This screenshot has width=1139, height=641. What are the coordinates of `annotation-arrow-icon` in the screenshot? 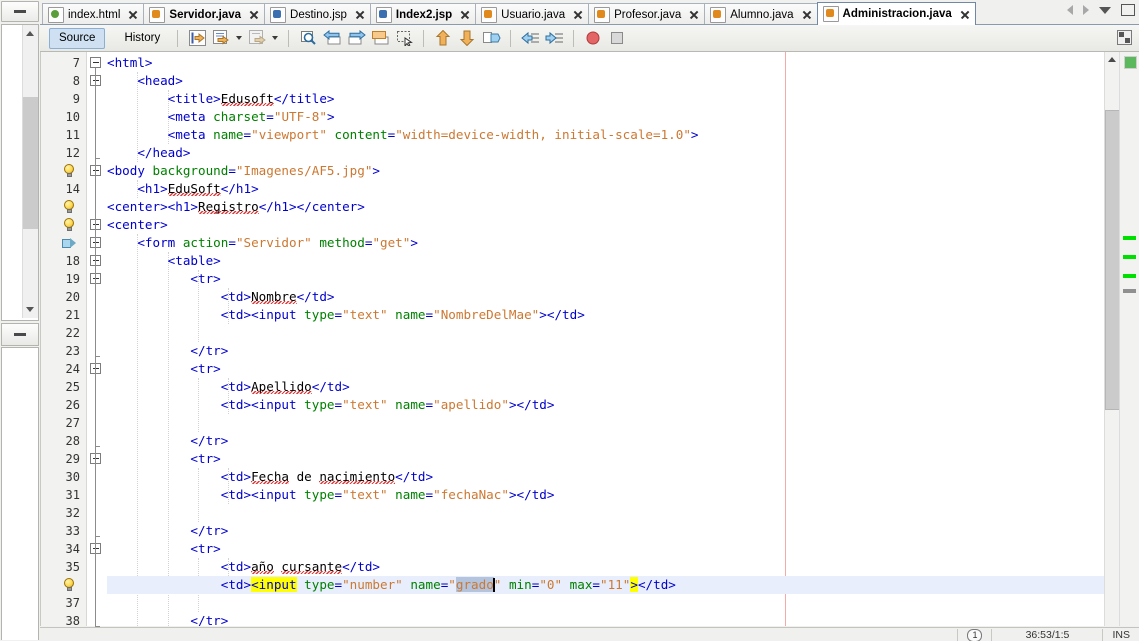 It's located at (69, 243).